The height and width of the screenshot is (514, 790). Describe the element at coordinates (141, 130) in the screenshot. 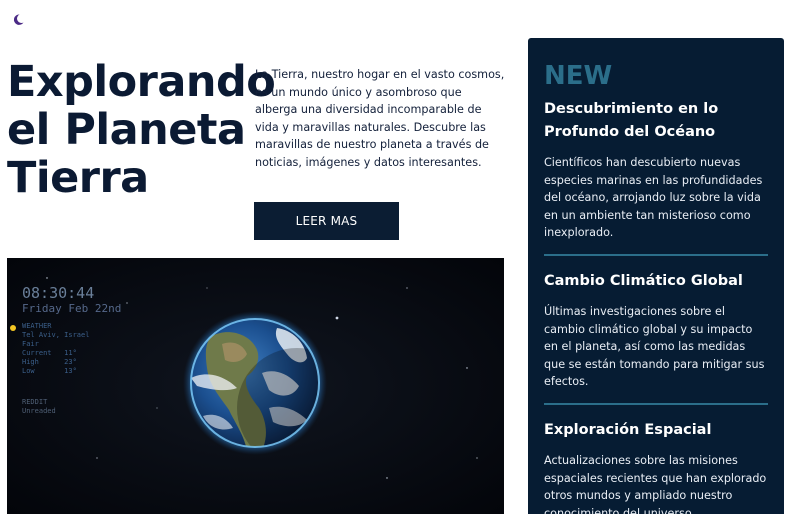

I see `page-title: Explorando el Planeta Tierra` at that location.